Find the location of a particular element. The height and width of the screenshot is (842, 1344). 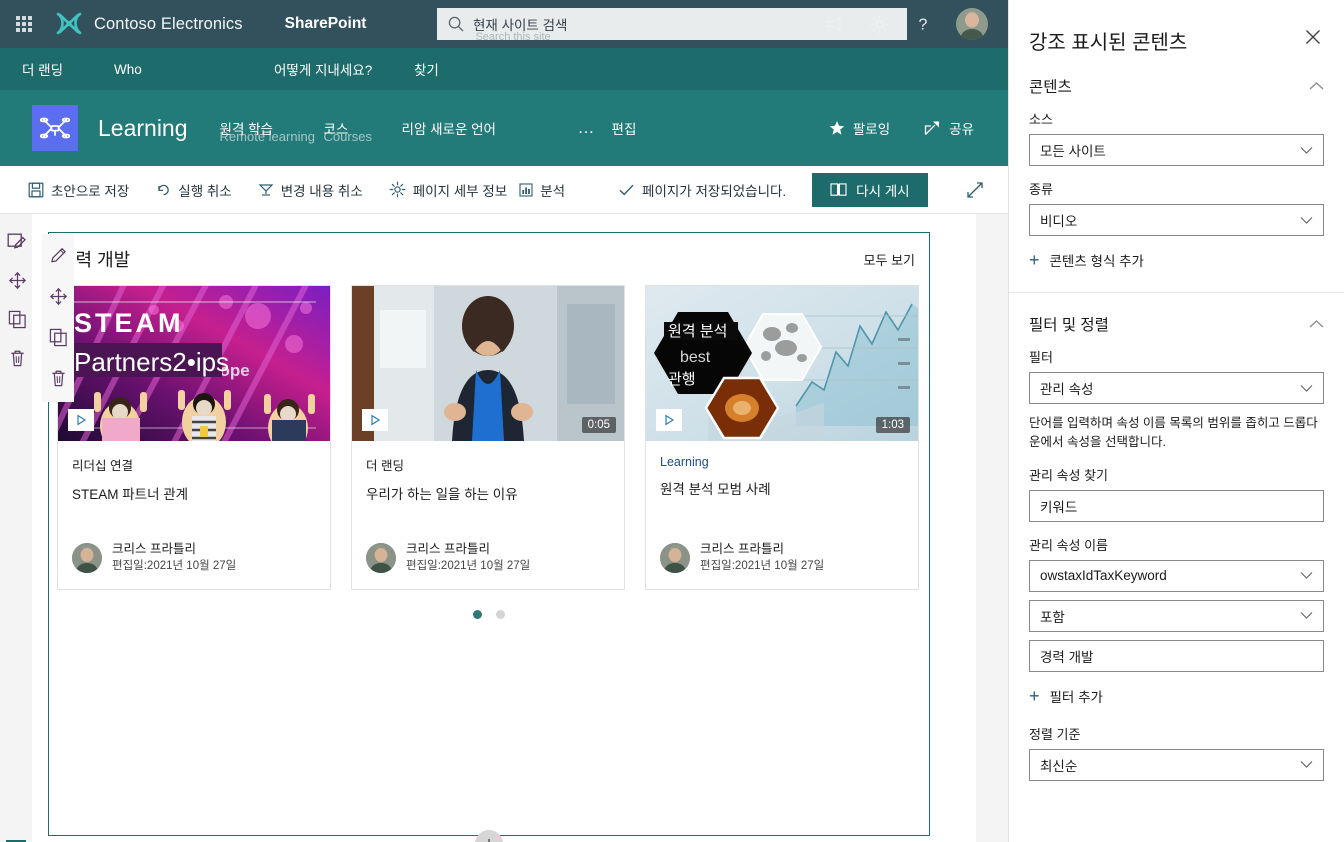

hubnav-item-find: 찾기 is located at coordinates (426, 69).